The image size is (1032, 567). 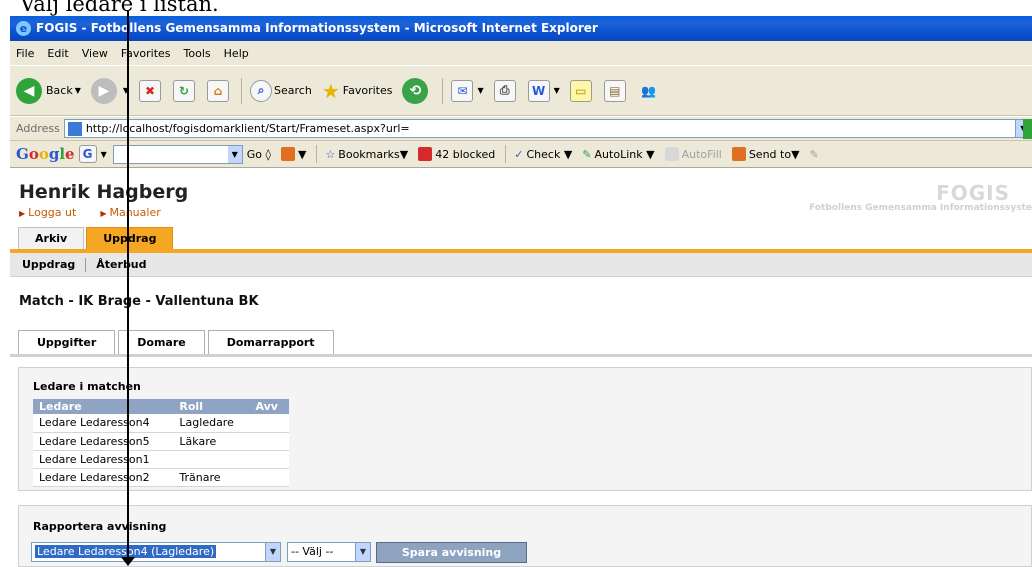 I want to click on google-logo: Google, so click(x=45, y=154).